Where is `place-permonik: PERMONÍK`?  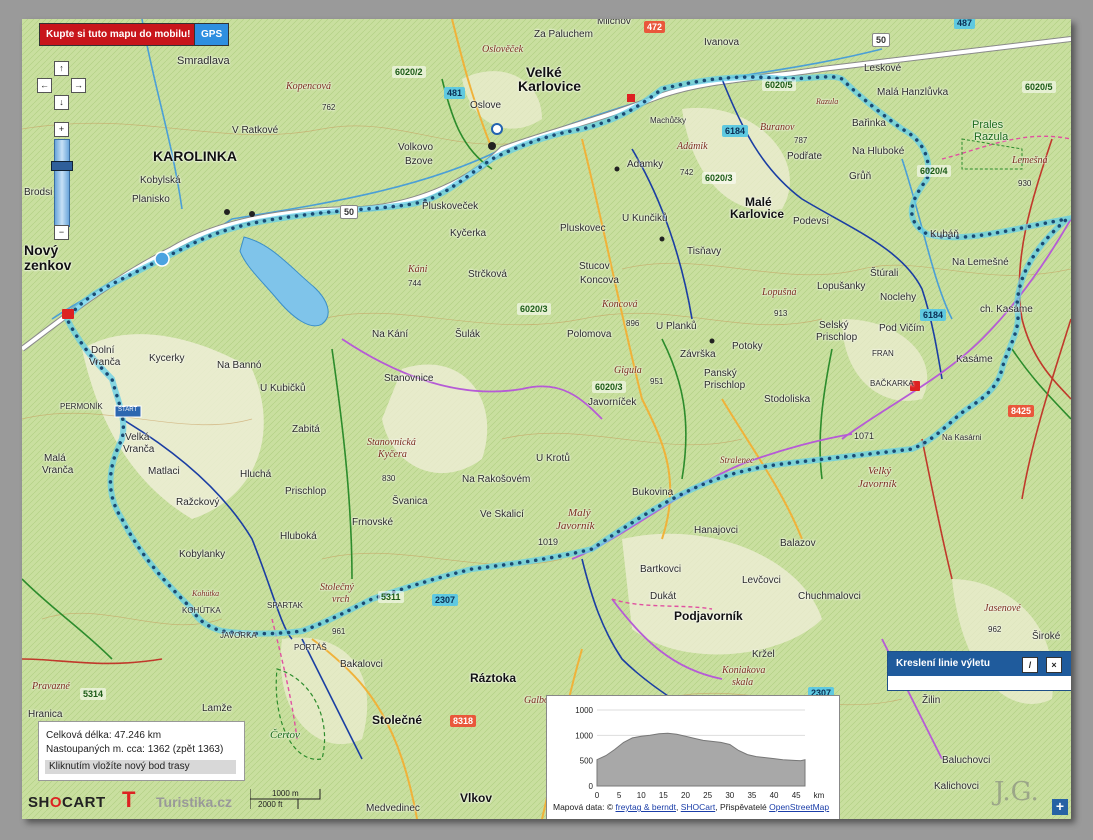
place-permonik: PERMONÍK is located at coordinates (81, 406).